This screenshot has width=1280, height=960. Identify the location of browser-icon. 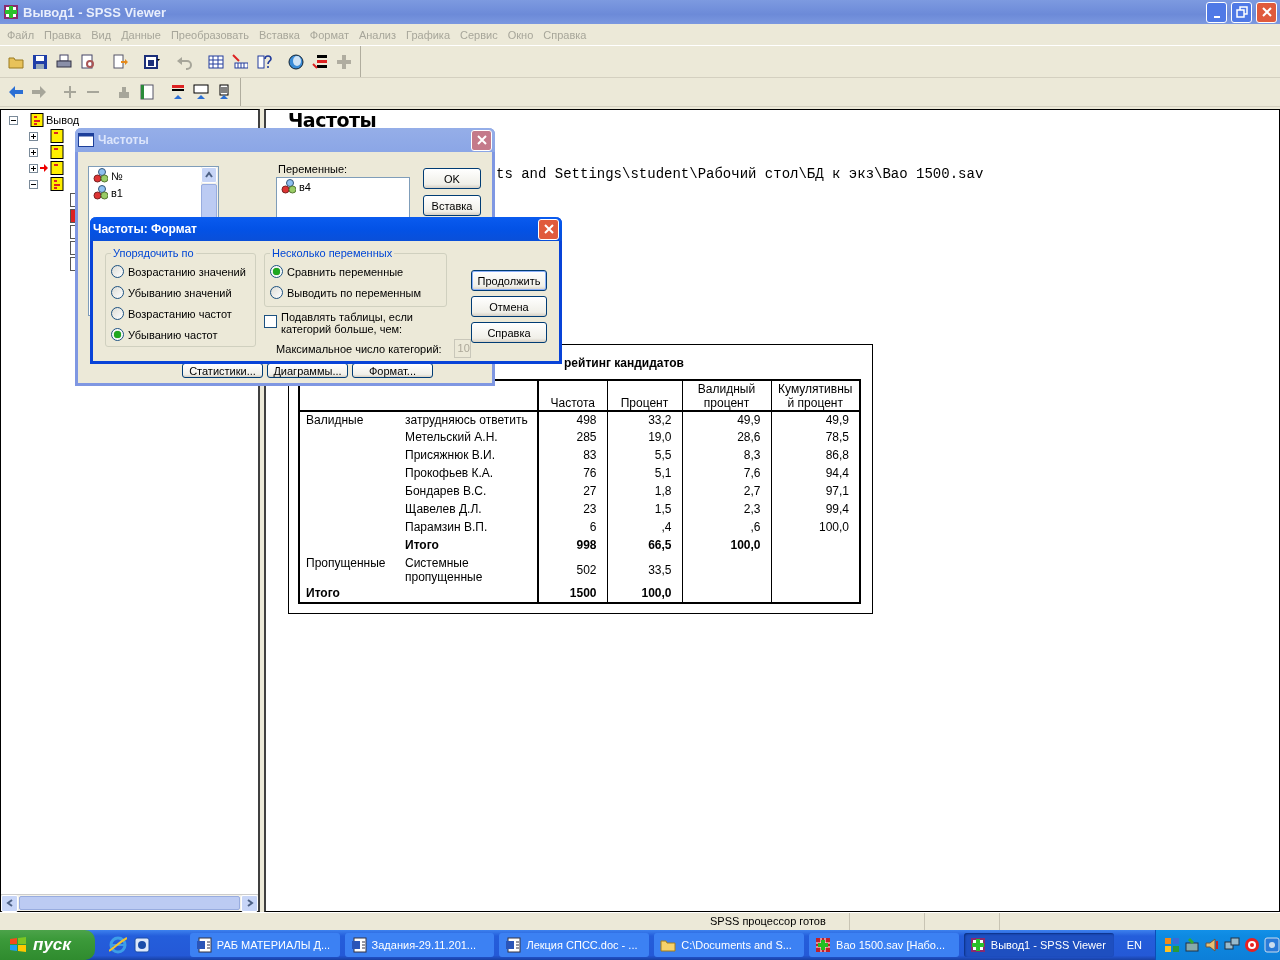
(117, 945).